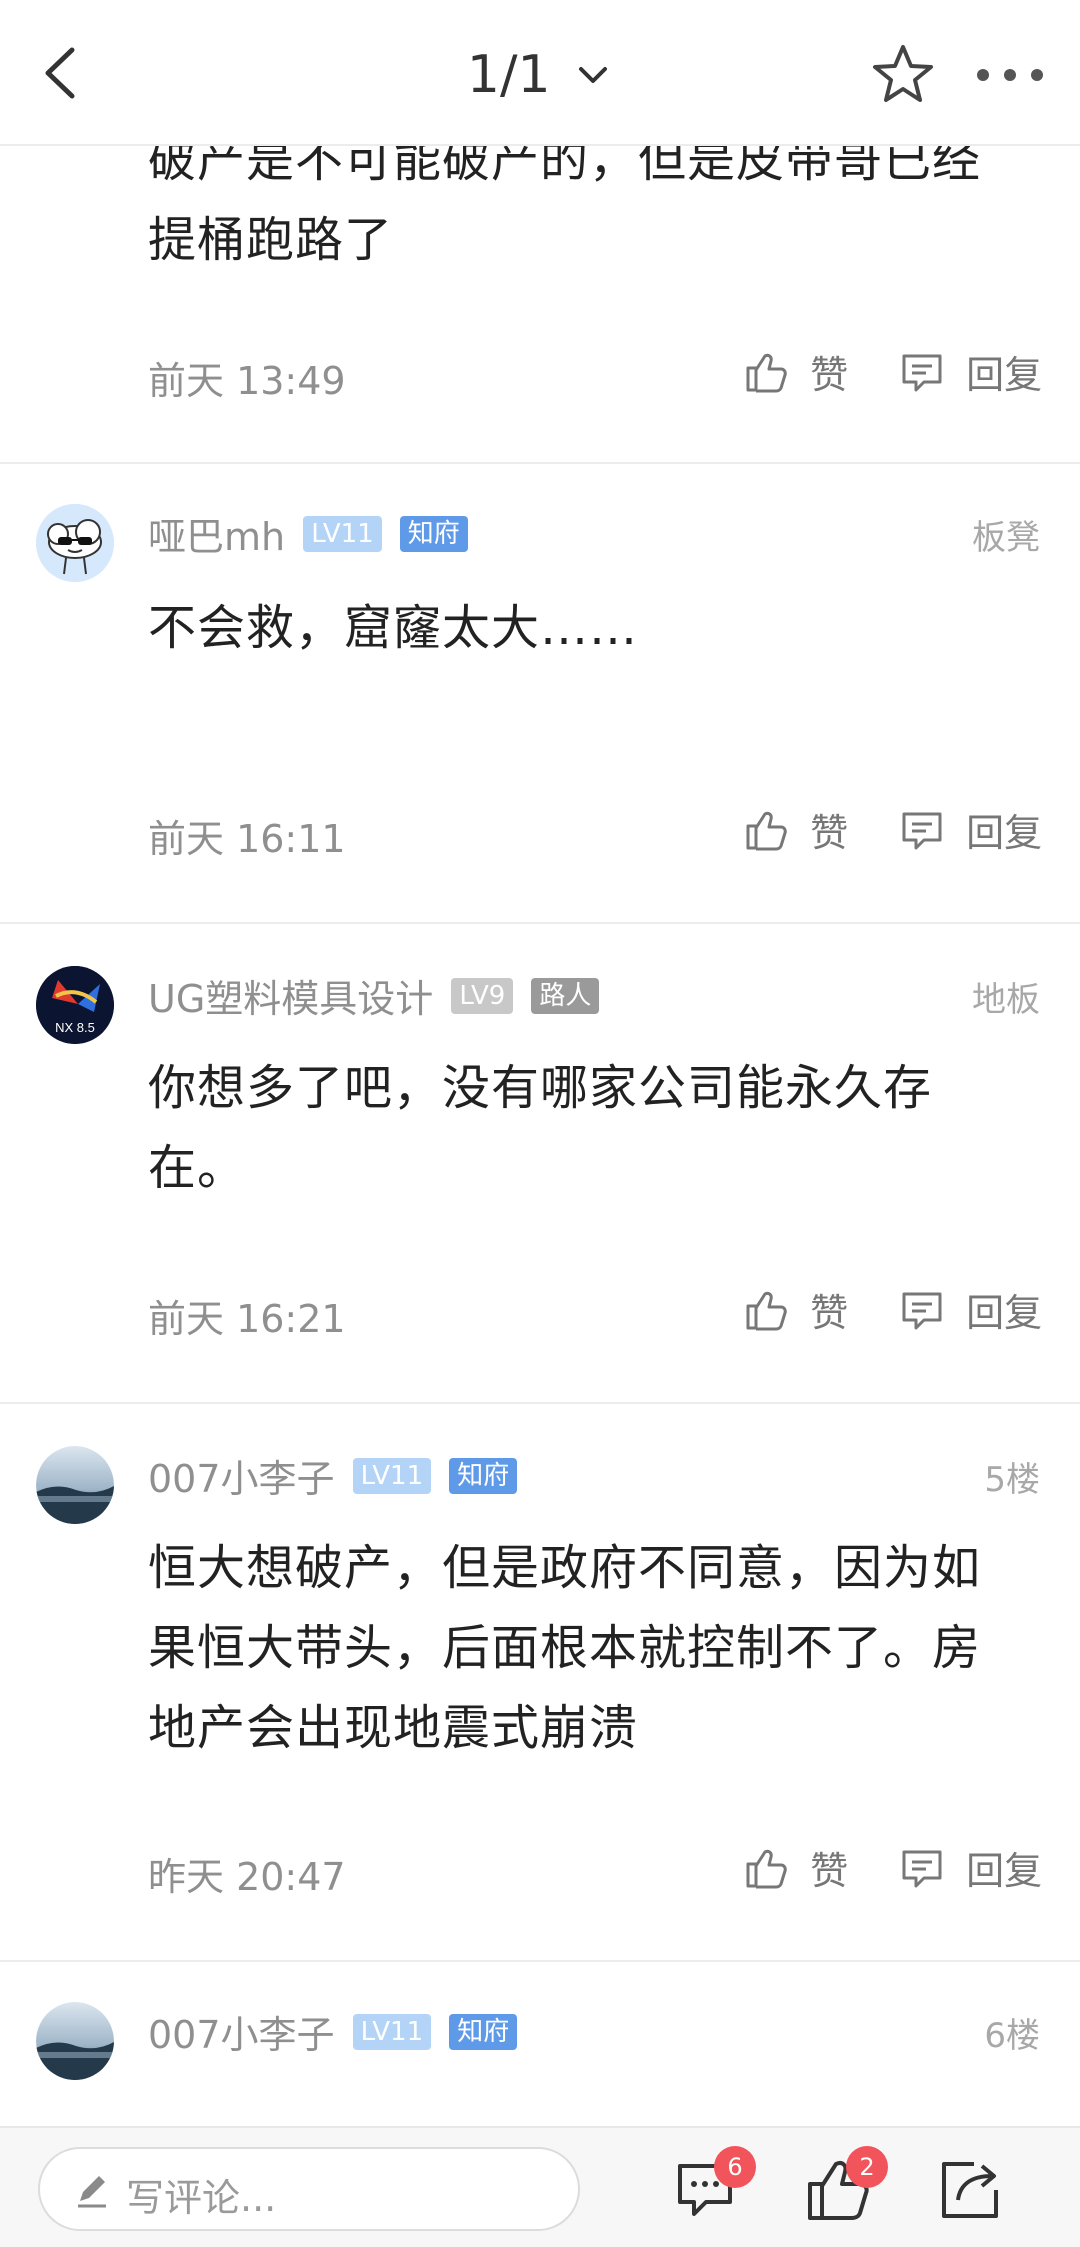 This screenshot has width=1080, height=2247. What do you see at coordinates (565, 995) in the screenshot?
I see `title-badge: 路人` at bounding box center [565, 995].